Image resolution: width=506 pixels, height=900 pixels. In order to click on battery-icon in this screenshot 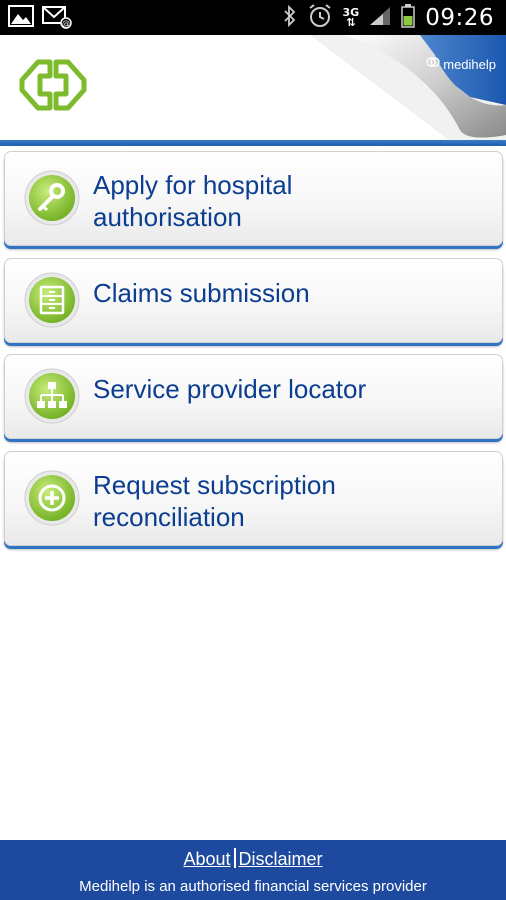, I will do `click(408, 18)`.